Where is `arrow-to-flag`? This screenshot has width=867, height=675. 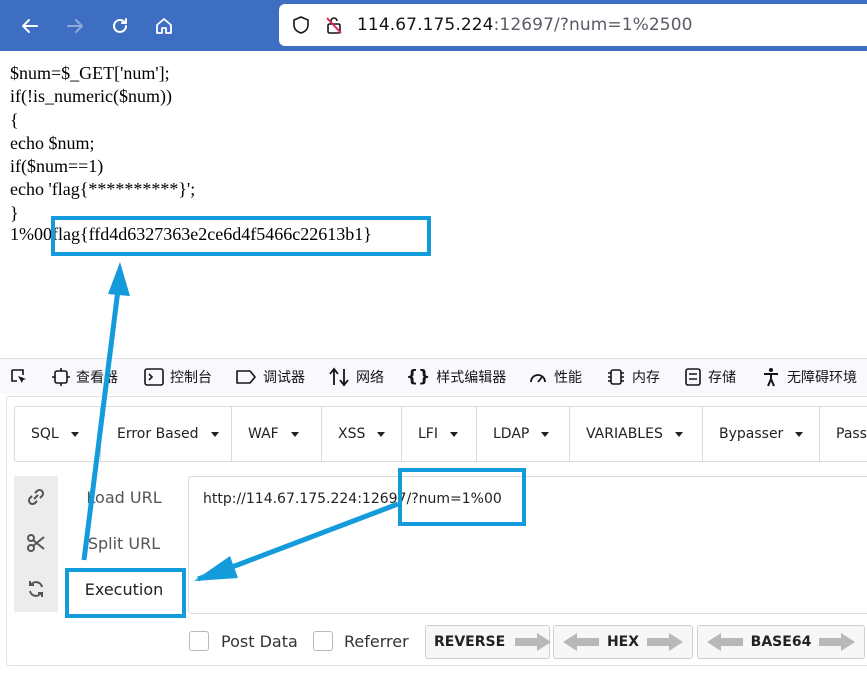 arrow-to-flag is located at coordinates (101, 425).